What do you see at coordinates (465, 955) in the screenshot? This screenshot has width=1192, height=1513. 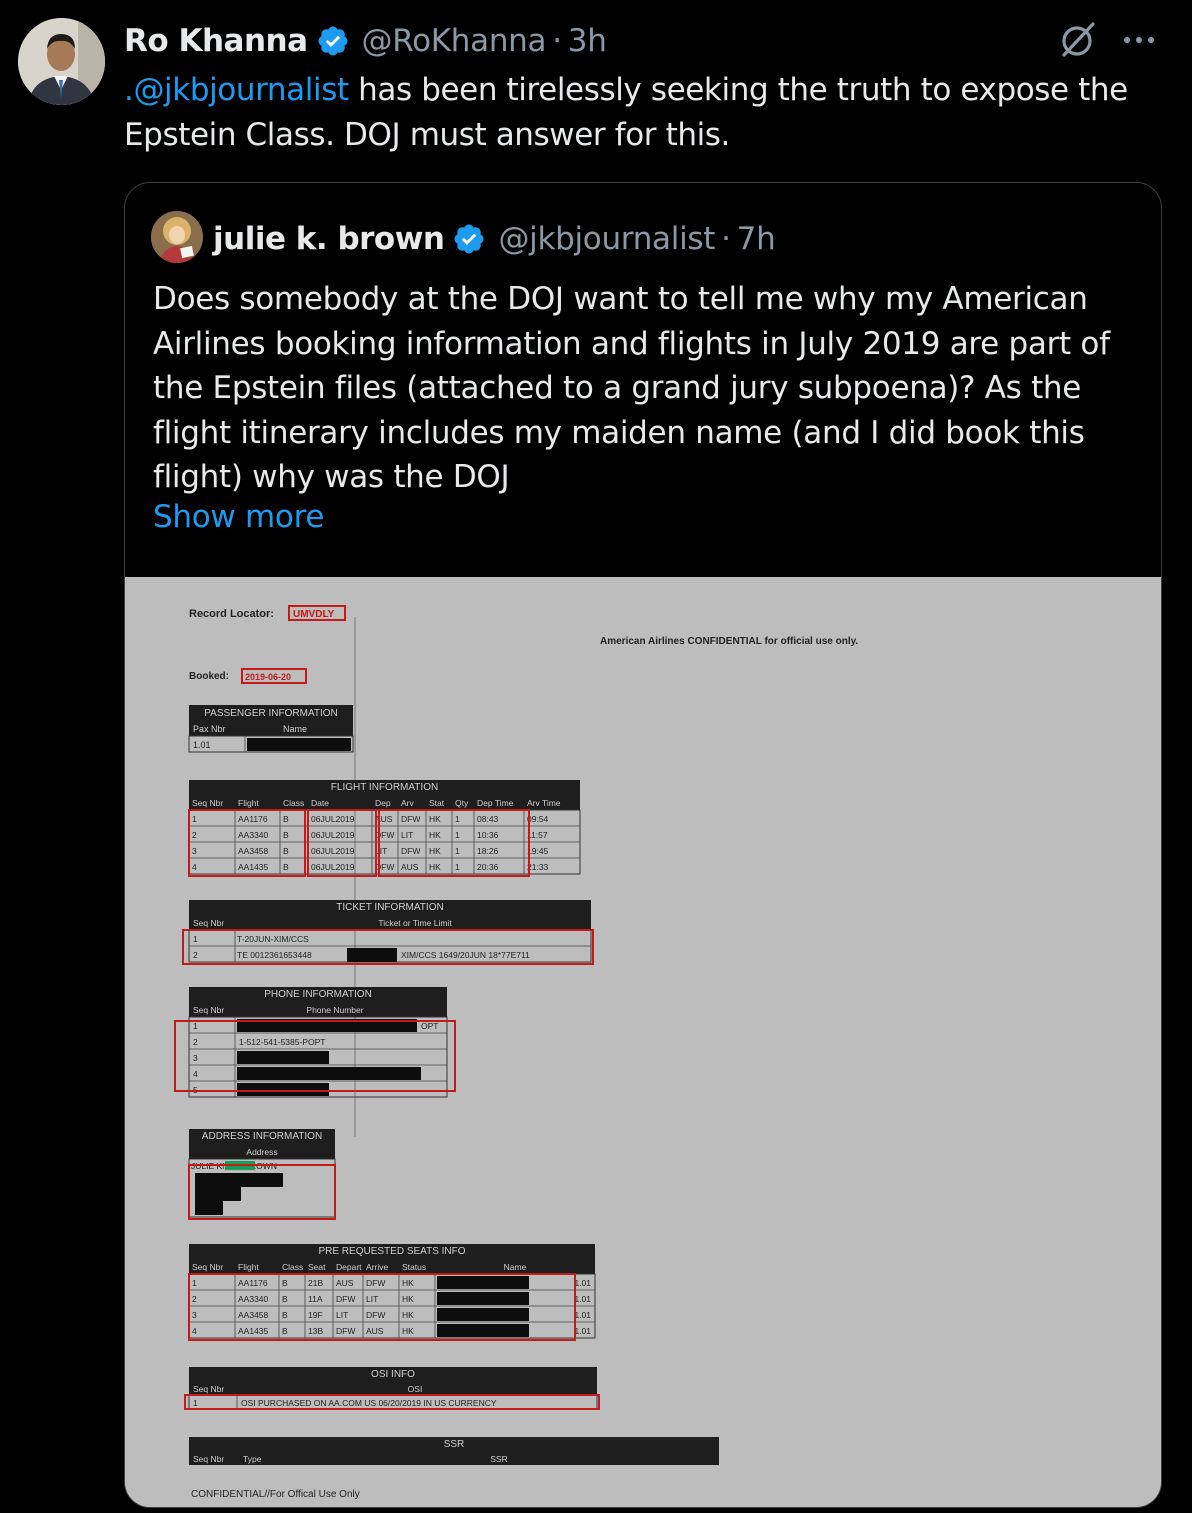 I see `ticket-cell: XIM/CCS 1649/20JUN 18*77E711` at bounding box center [465, 955].